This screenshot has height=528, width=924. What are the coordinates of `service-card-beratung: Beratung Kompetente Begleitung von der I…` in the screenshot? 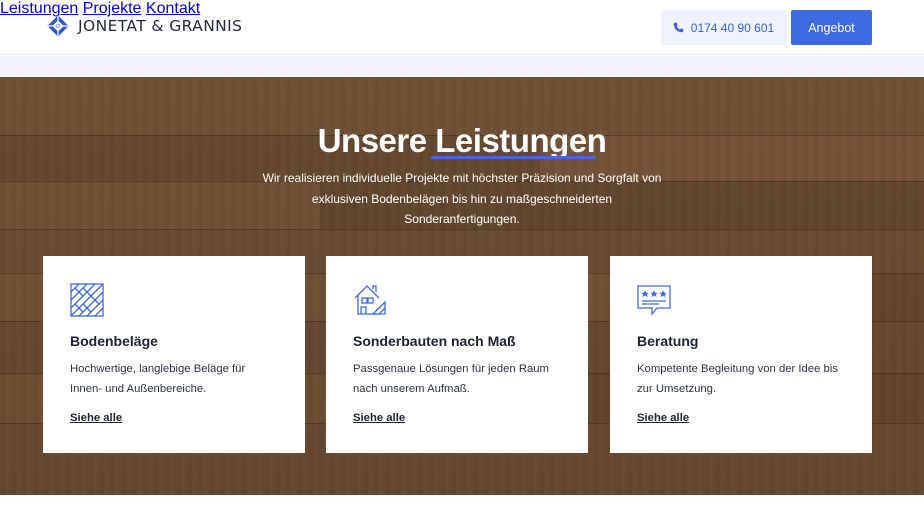 It's located at (741, 354).